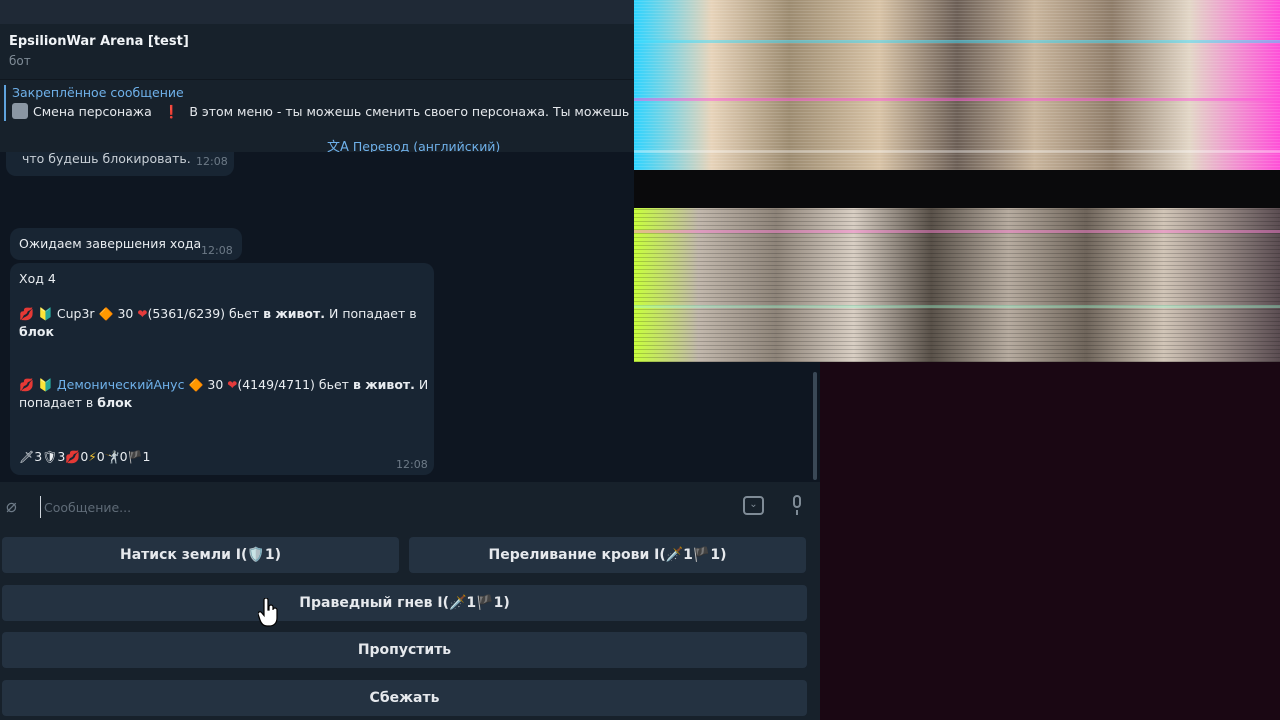  What do you see at coordinates (797, 512) in the screenshot?
I see `mic-stem` at bounding box center [797, 512].